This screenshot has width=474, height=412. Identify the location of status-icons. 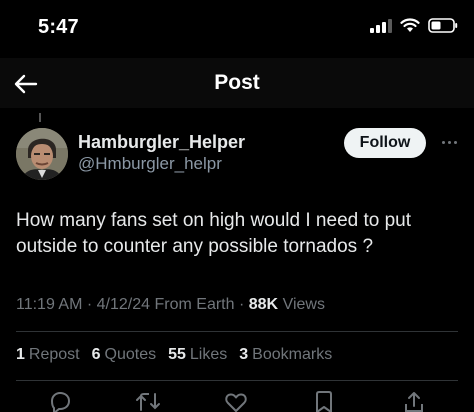
(414, 25).